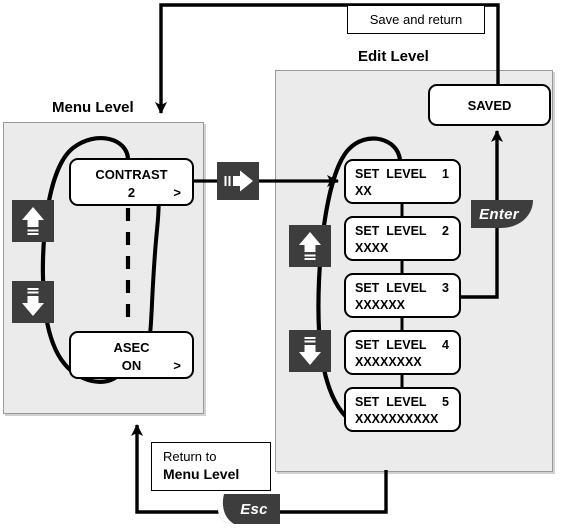 The height and width of the screenshot is (528, 563). Describe the element at coordinates (388, 362) in the screenshot. I see `edit-screen-set-level-4-value: XXXXXXXX` at that location.